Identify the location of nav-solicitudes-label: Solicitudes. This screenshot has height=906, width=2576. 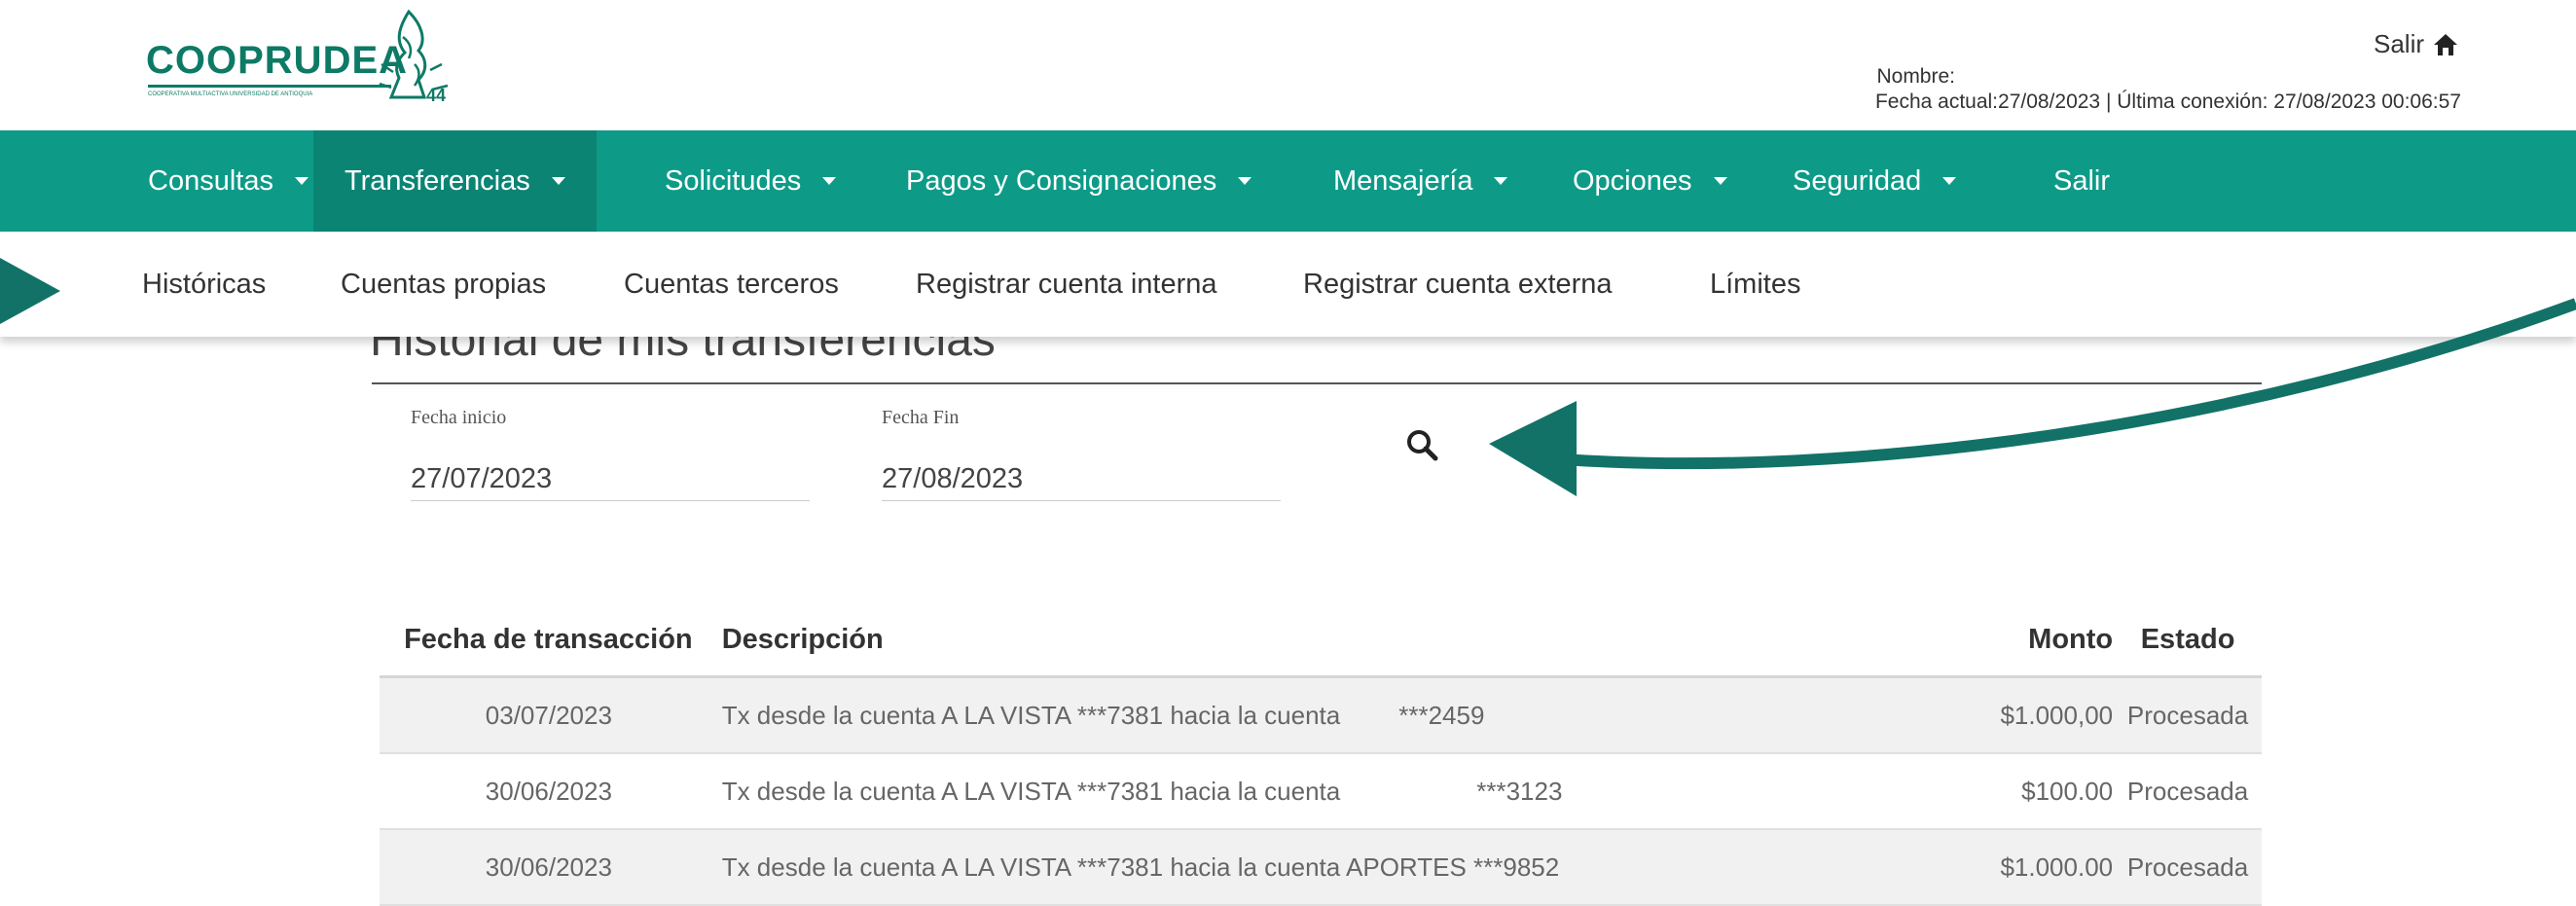
(733, 180).